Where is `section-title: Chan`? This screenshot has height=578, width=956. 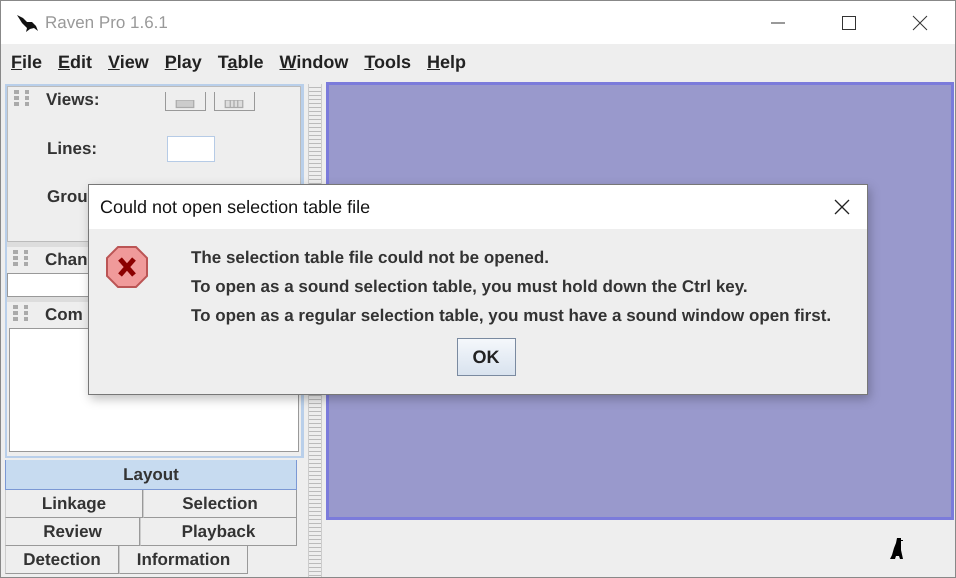
section-title: Chan is located at coordinates (66, 260).